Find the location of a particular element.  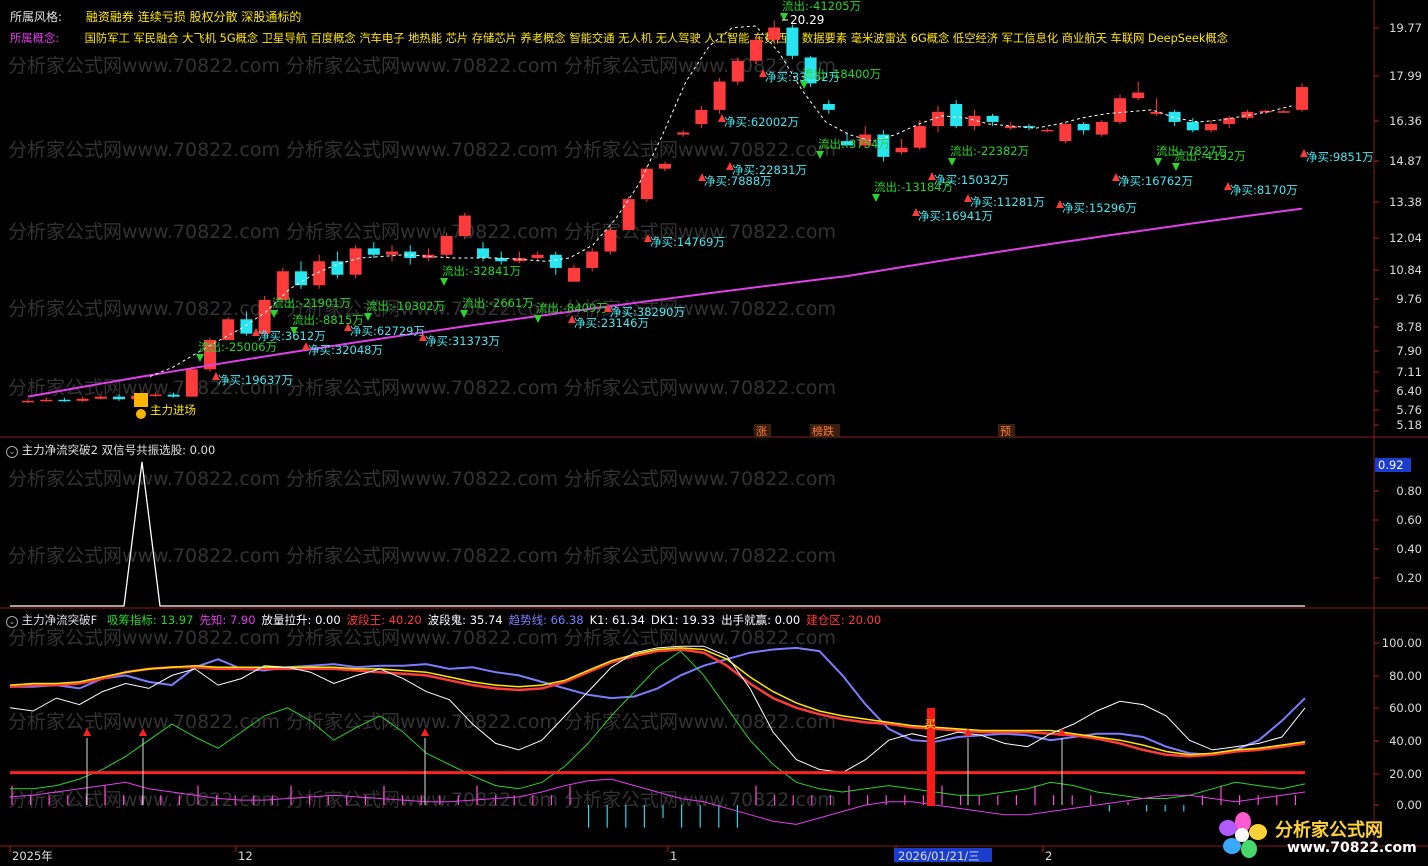

buy-tag: 买 is located at coordinates (930, 724).